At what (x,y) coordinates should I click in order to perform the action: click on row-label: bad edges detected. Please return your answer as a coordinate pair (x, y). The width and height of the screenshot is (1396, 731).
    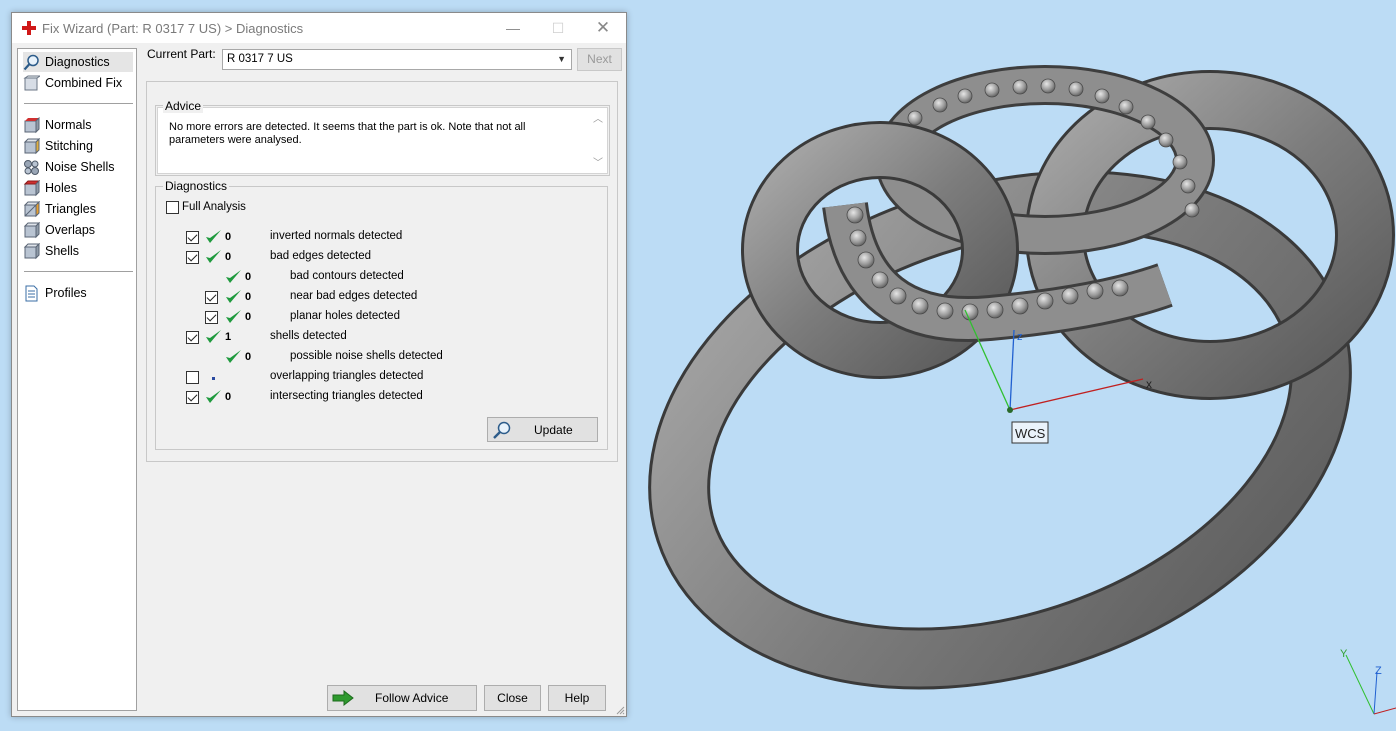
    Looking at the image, I should click on (321, 256).